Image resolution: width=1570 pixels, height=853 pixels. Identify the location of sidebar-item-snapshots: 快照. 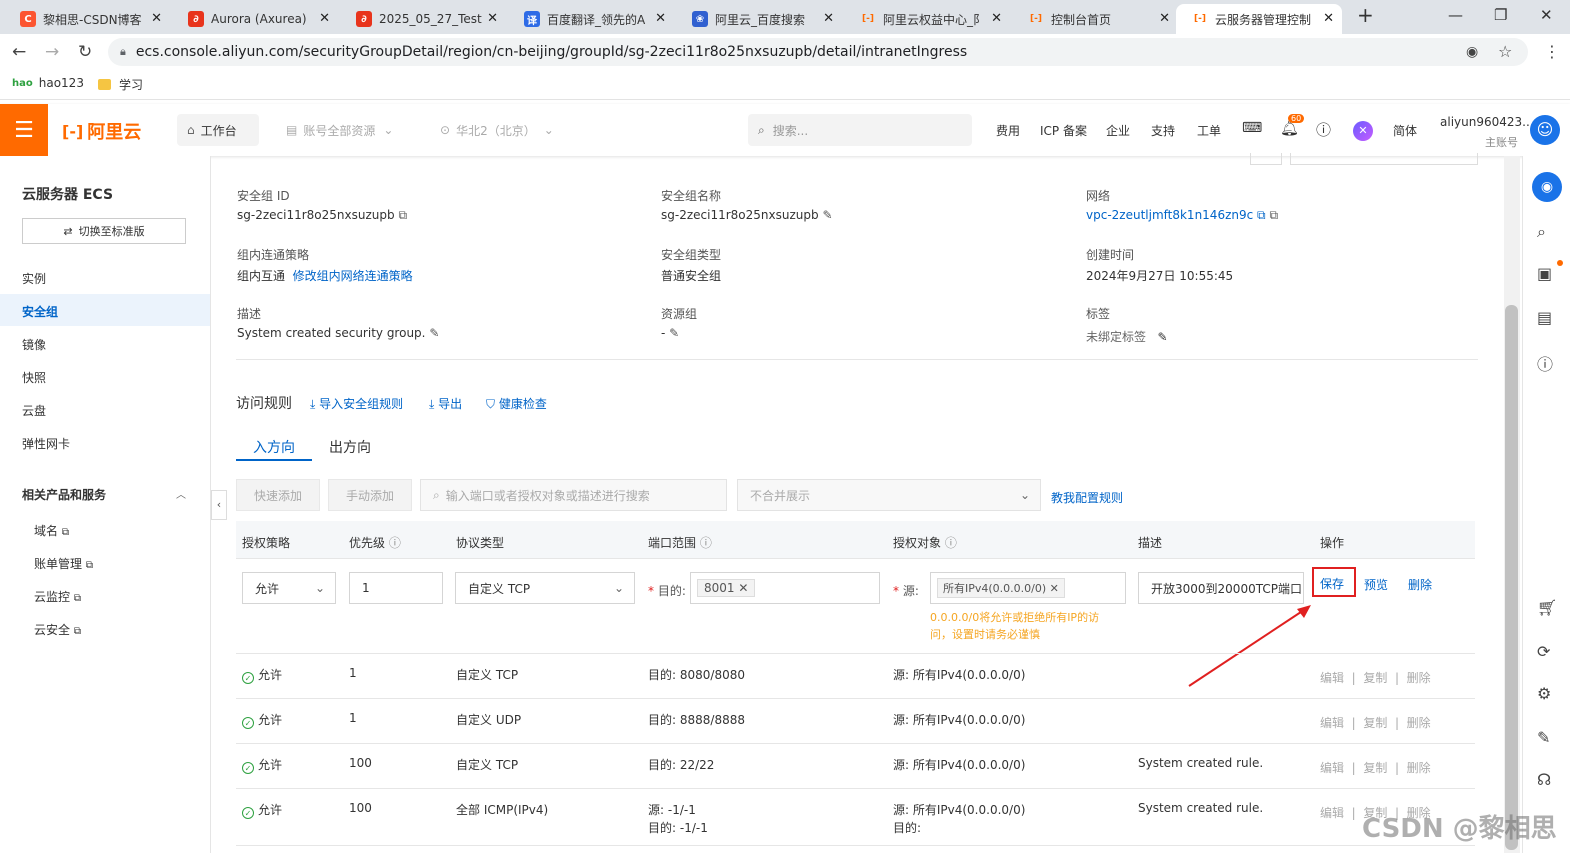
(34, 377).